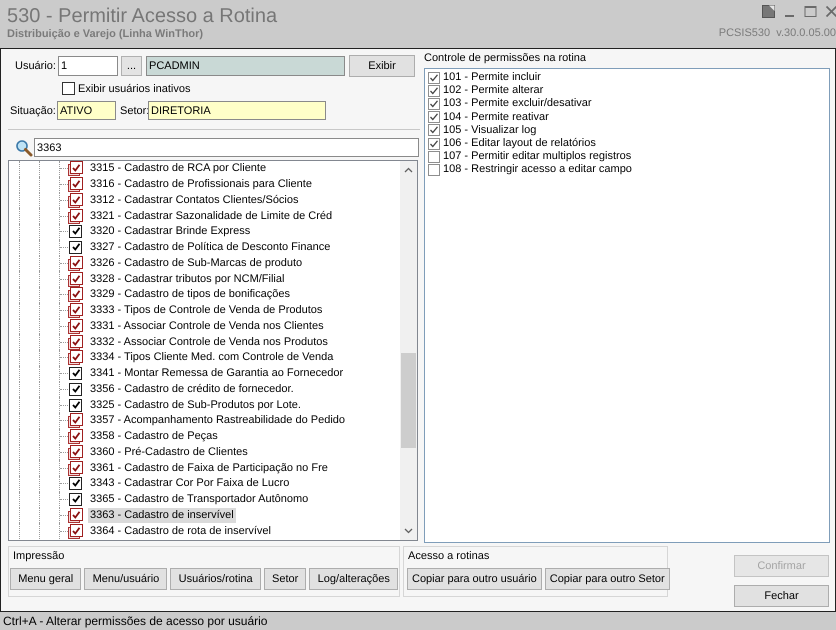  What do you see at coordinates (187, 279) in the screenshot?
I see `tree-item: 3328 - Cadastrar tributos por NCM/Filial` at bounding box center [187, 279].